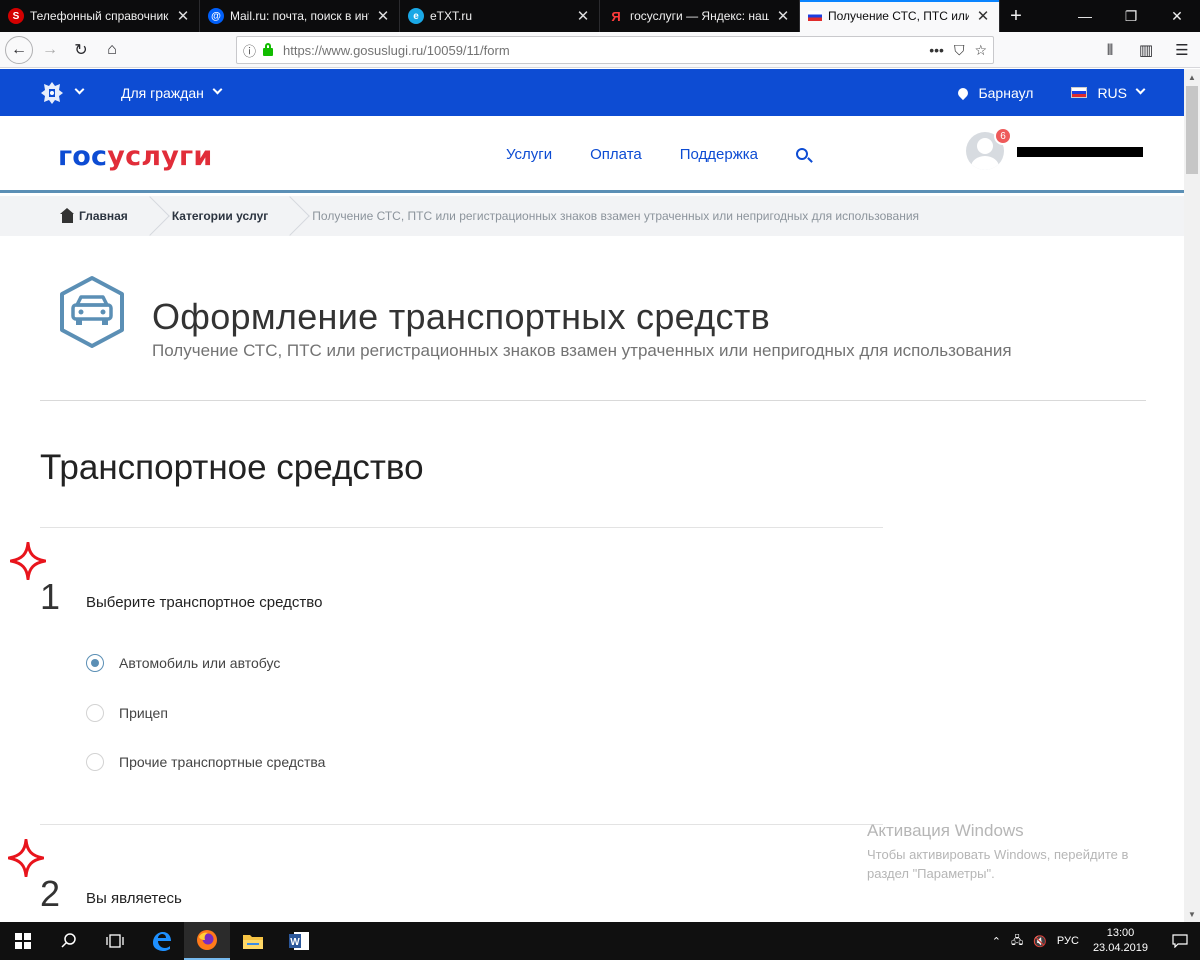  What do you see at coordinates (207, 941) in the screenshot?
I see `firefox-taskbar-button` at bounding box center [207, 941].